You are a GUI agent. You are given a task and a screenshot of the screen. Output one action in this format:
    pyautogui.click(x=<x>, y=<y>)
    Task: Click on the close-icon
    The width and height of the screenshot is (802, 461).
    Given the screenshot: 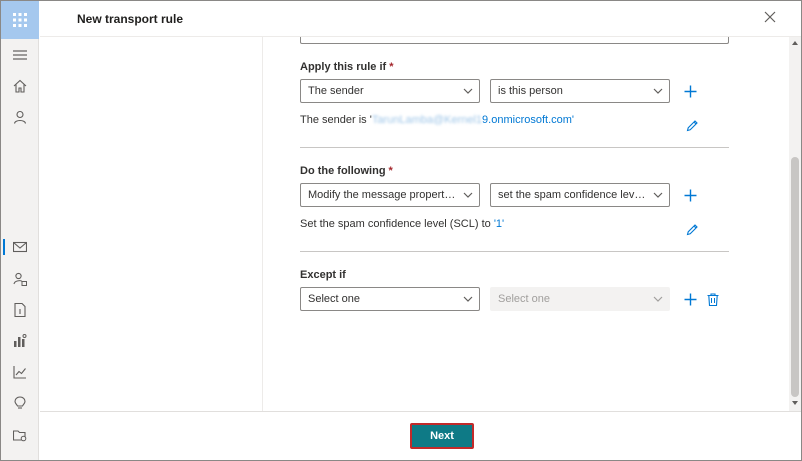 What is the action you would take?
    pyautogui.click(x=770, y=17)
    